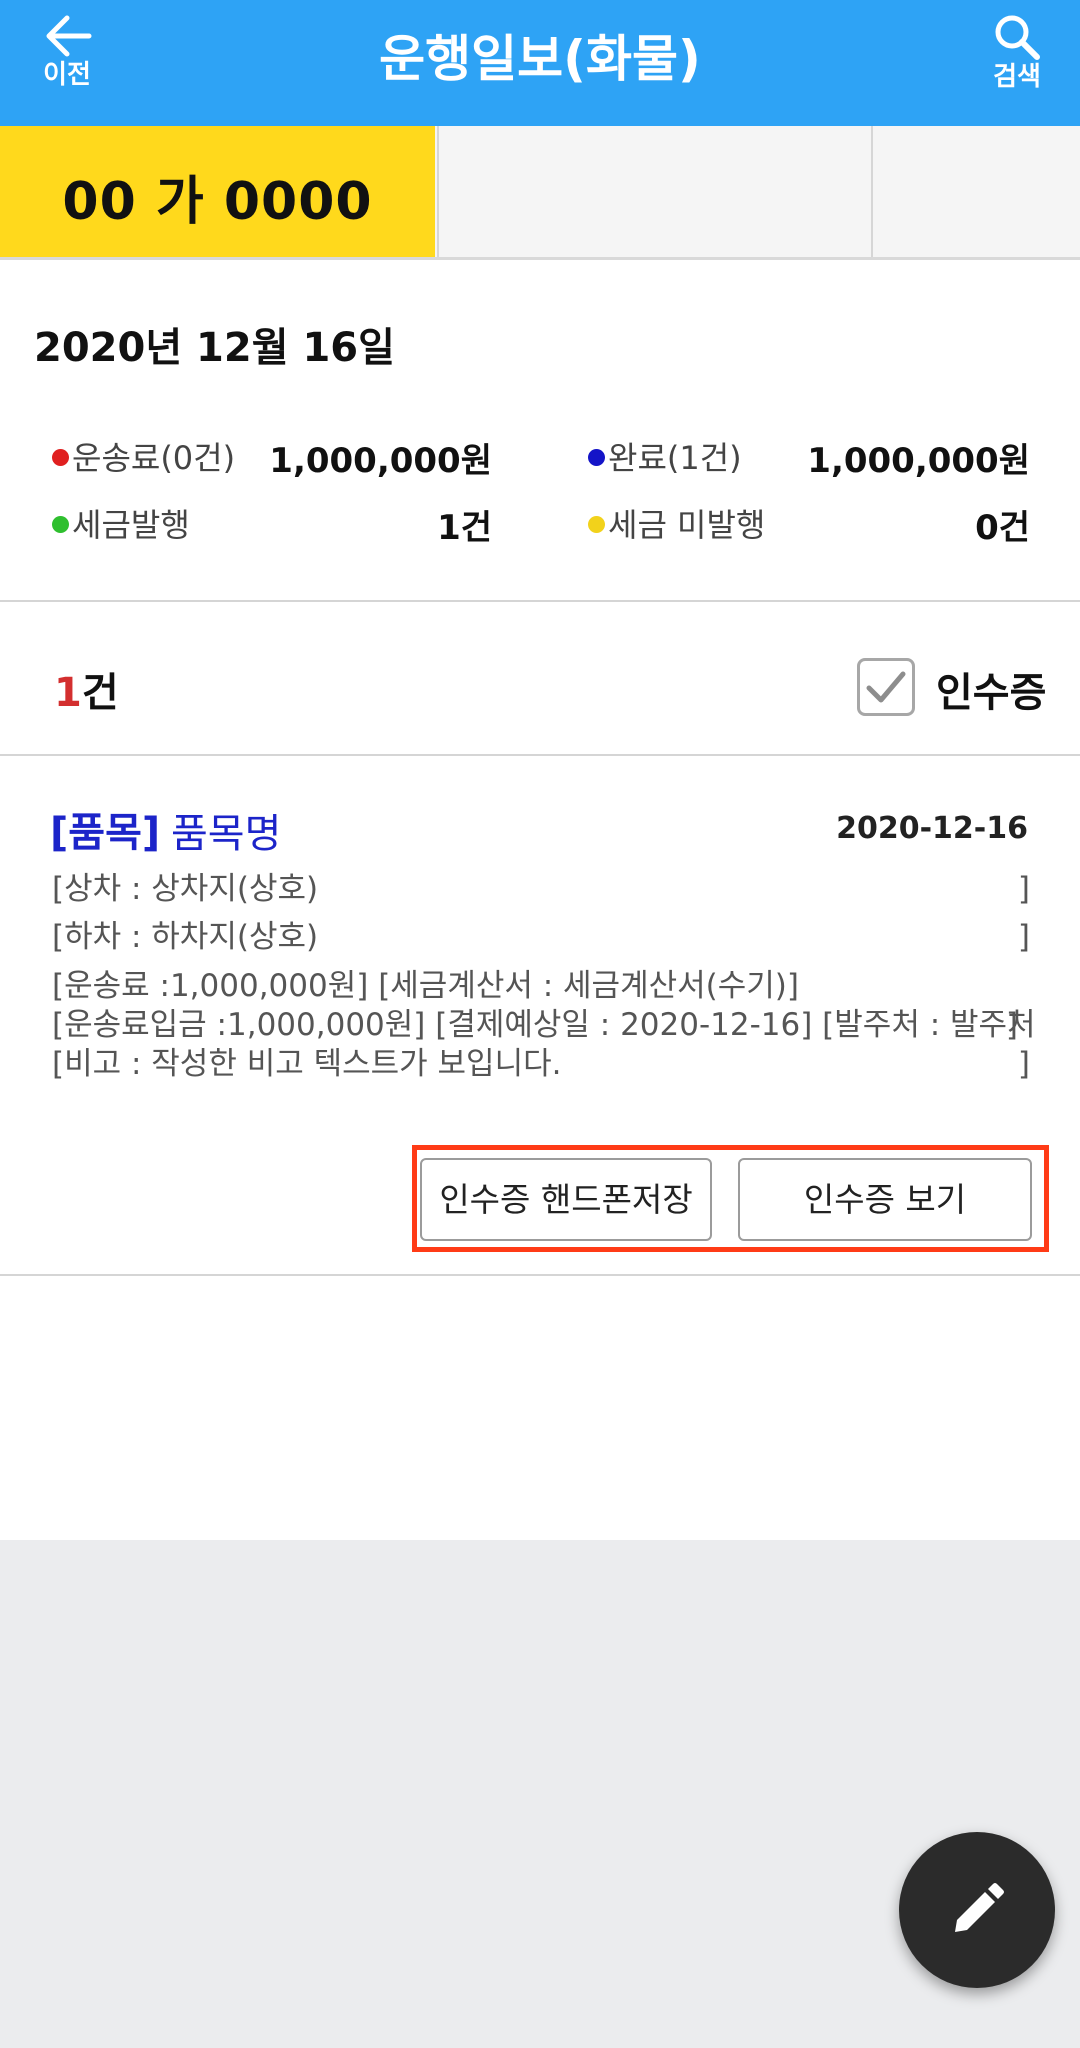 The width and height of the screenshot is (1080, 2048). Describe the element at coordinates (541, 937) in the screenshot. I see `detail-unloading: [하차 : 하차지(상호) ]` at that location.